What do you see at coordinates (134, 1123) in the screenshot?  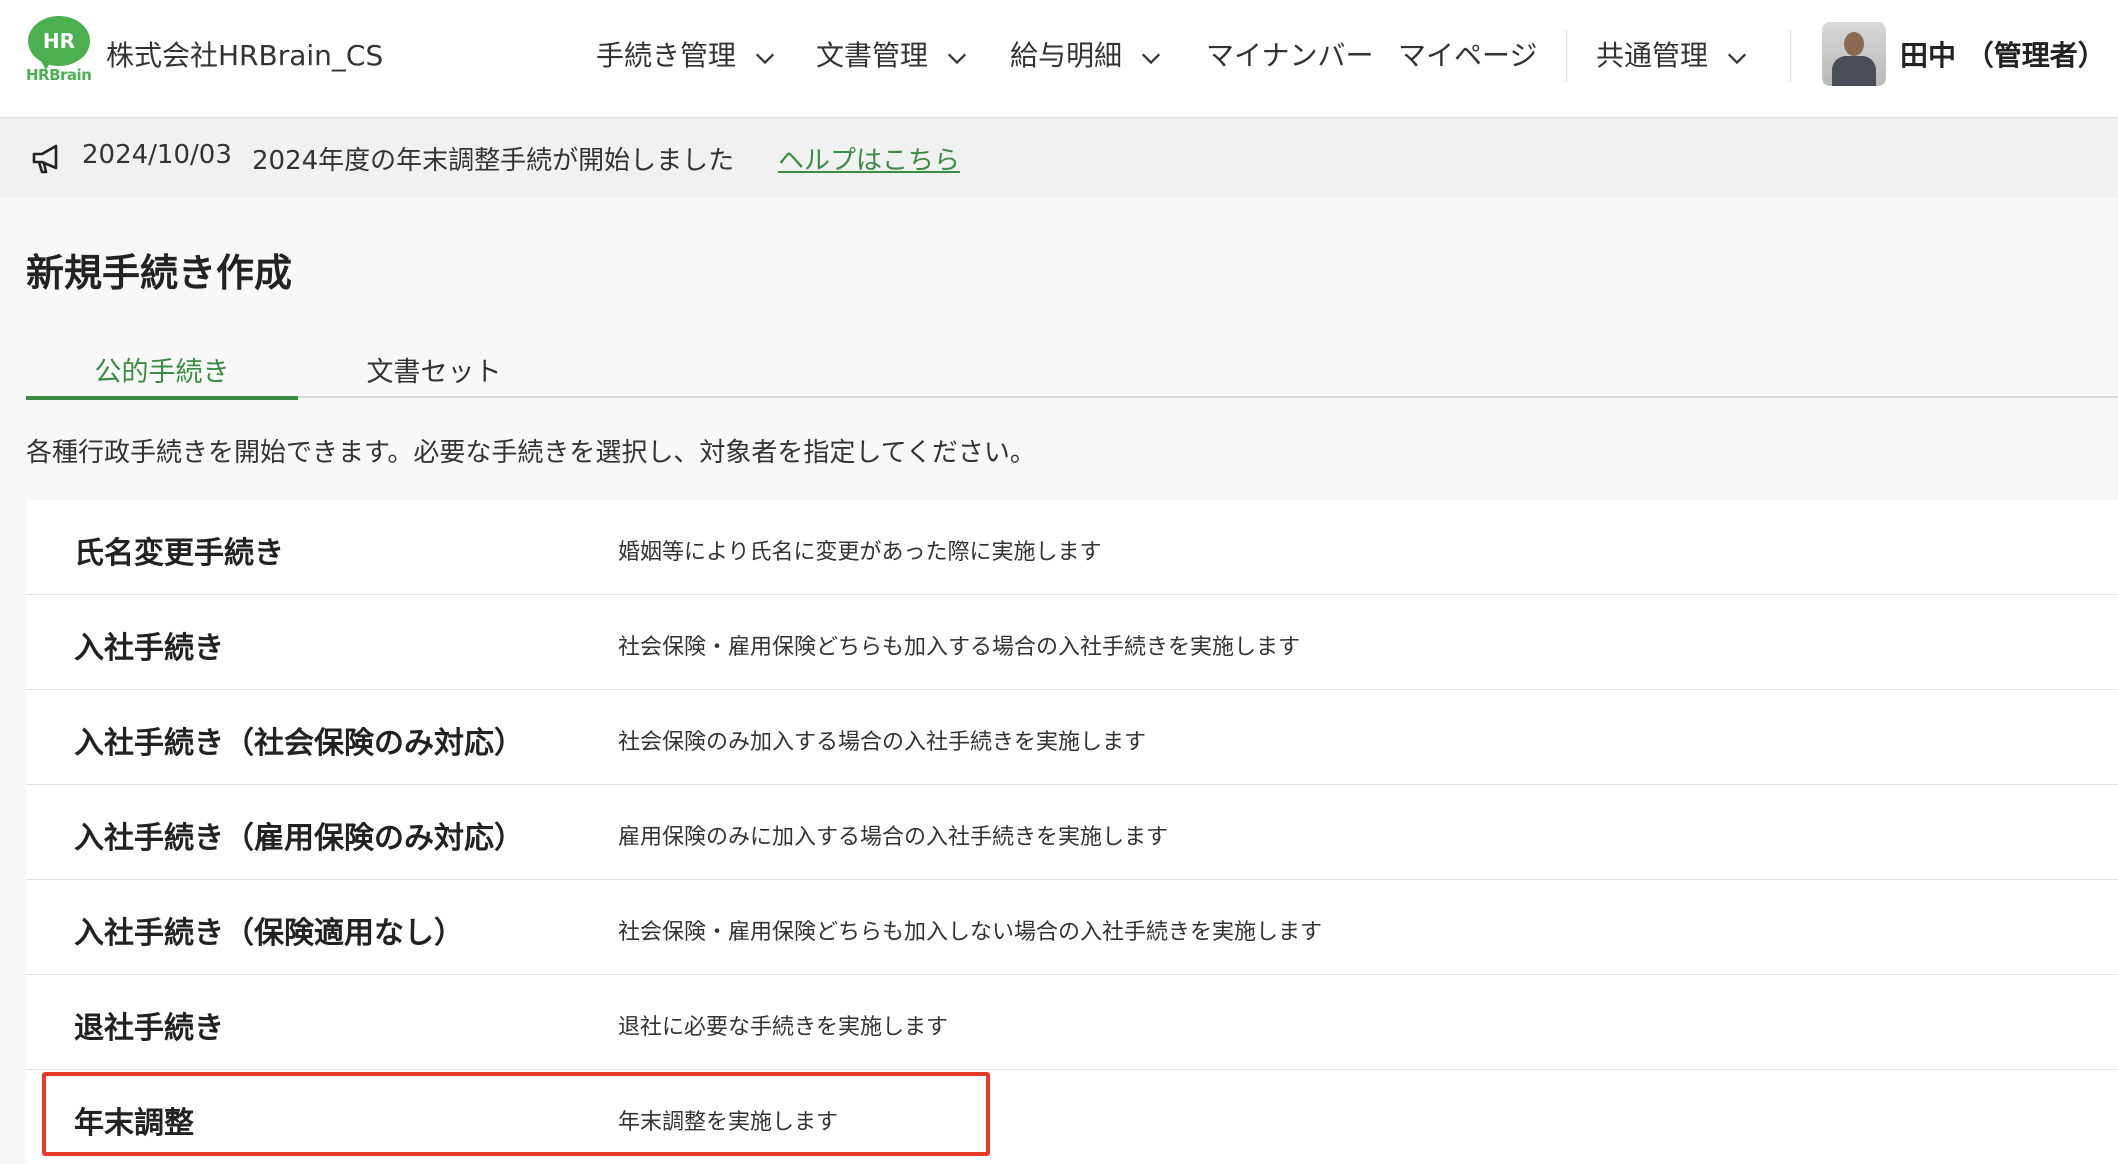 I see `procedure-name: 年末調整` at bounding box center [134, 1123].